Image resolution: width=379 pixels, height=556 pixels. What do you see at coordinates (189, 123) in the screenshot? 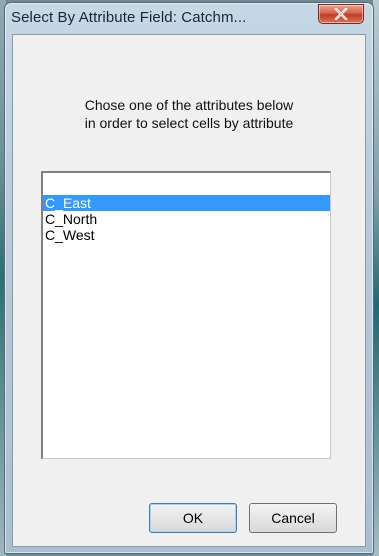
I see `instruction-line-2: in order to select cells by attribute` at bounding box center [189, 123].